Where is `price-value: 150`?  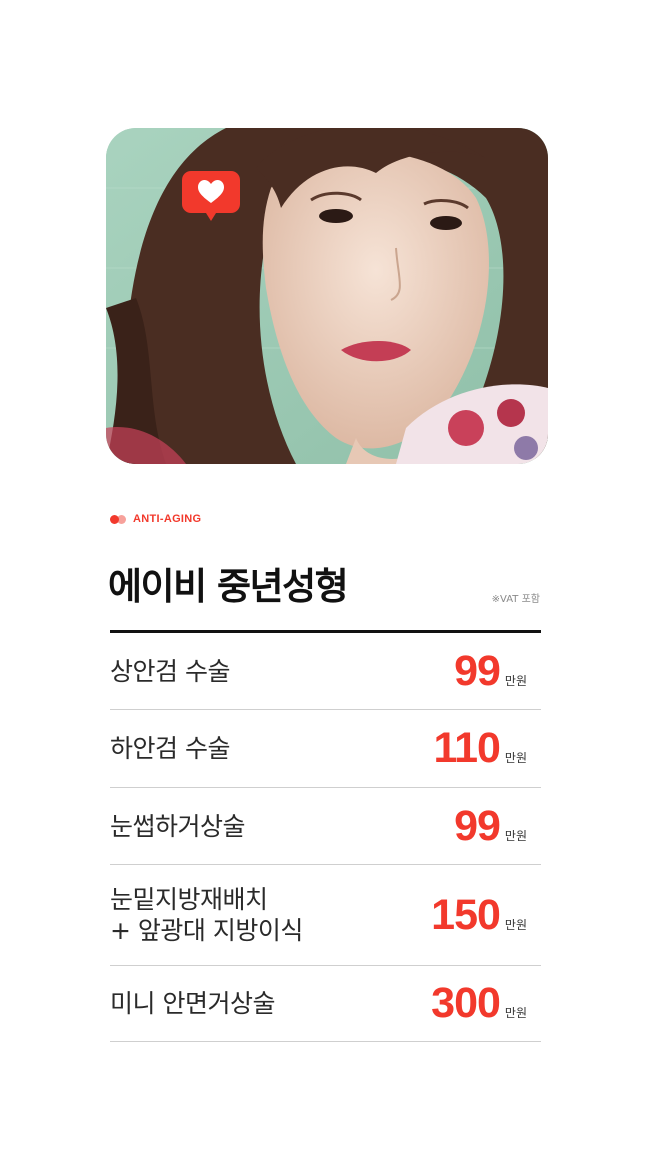
price-value: 150 is located at coordinates (466, 914).